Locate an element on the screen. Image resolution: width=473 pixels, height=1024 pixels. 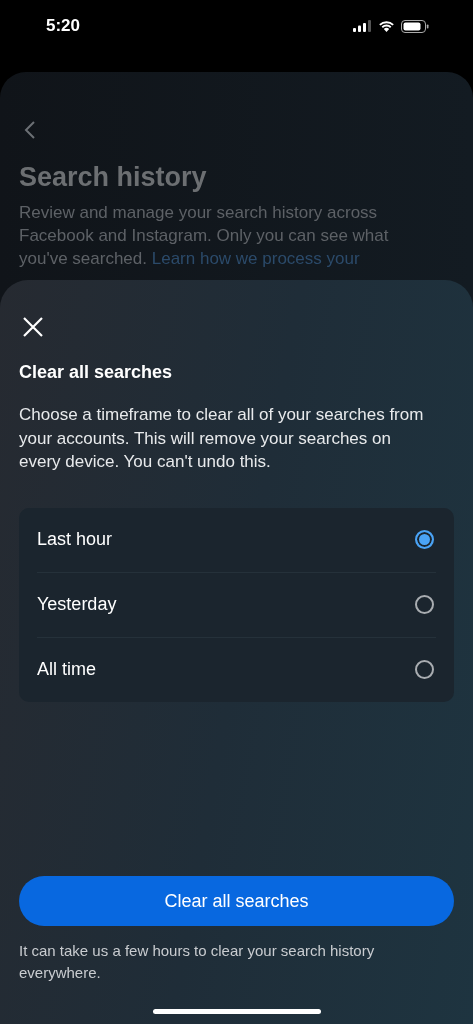
timeframe-option: Yesterday is located at coordinates (236, 604).